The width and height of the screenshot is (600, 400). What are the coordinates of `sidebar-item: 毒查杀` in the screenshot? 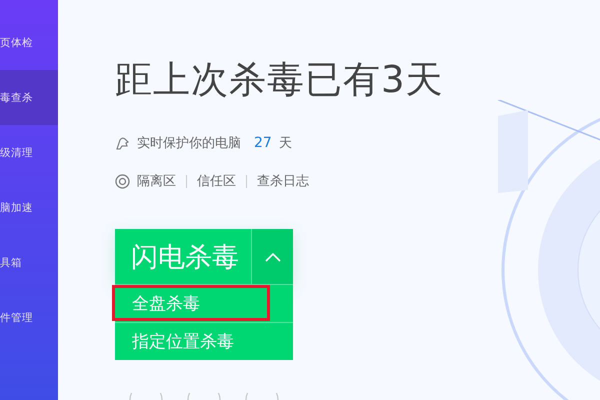 It's located at (29, 97).